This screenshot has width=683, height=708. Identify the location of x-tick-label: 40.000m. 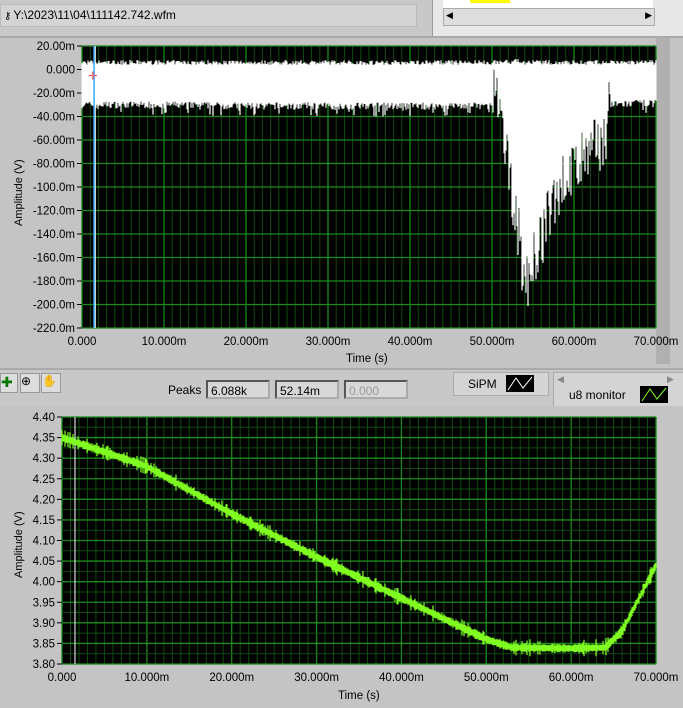
(401, 678).